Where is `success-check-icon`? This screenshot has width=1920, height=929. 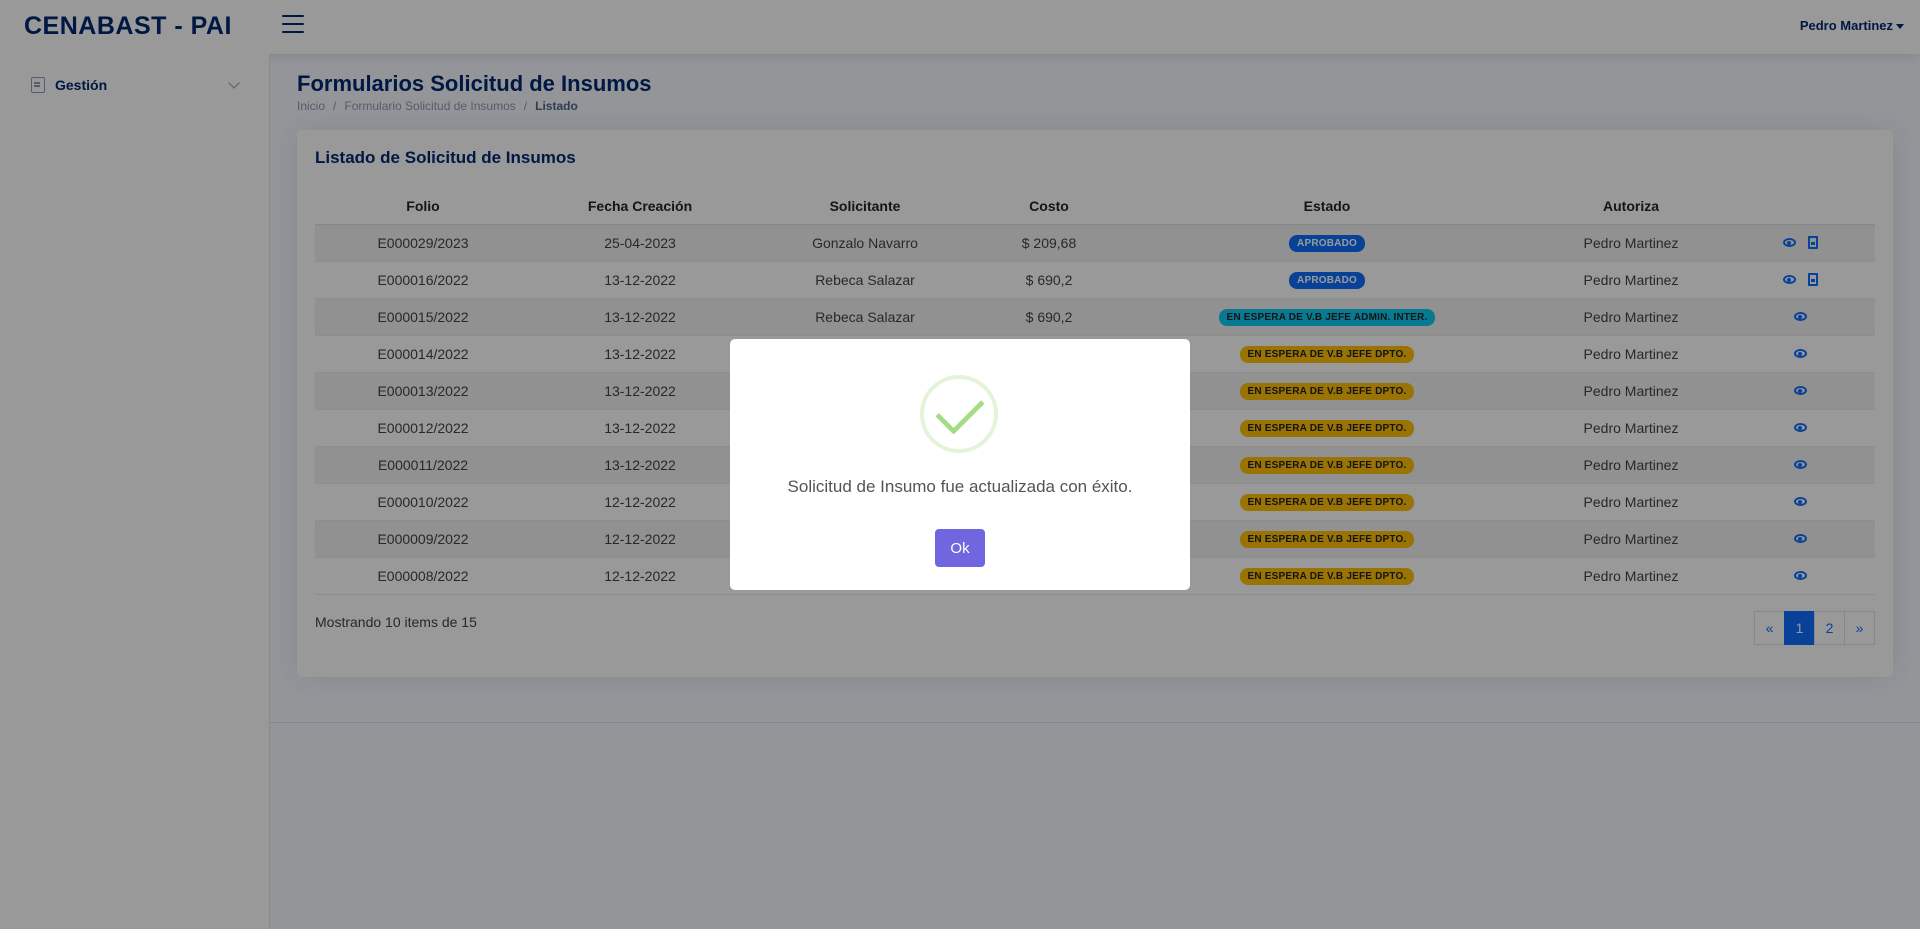 success-check-icon is located at coordinates (959, 414).